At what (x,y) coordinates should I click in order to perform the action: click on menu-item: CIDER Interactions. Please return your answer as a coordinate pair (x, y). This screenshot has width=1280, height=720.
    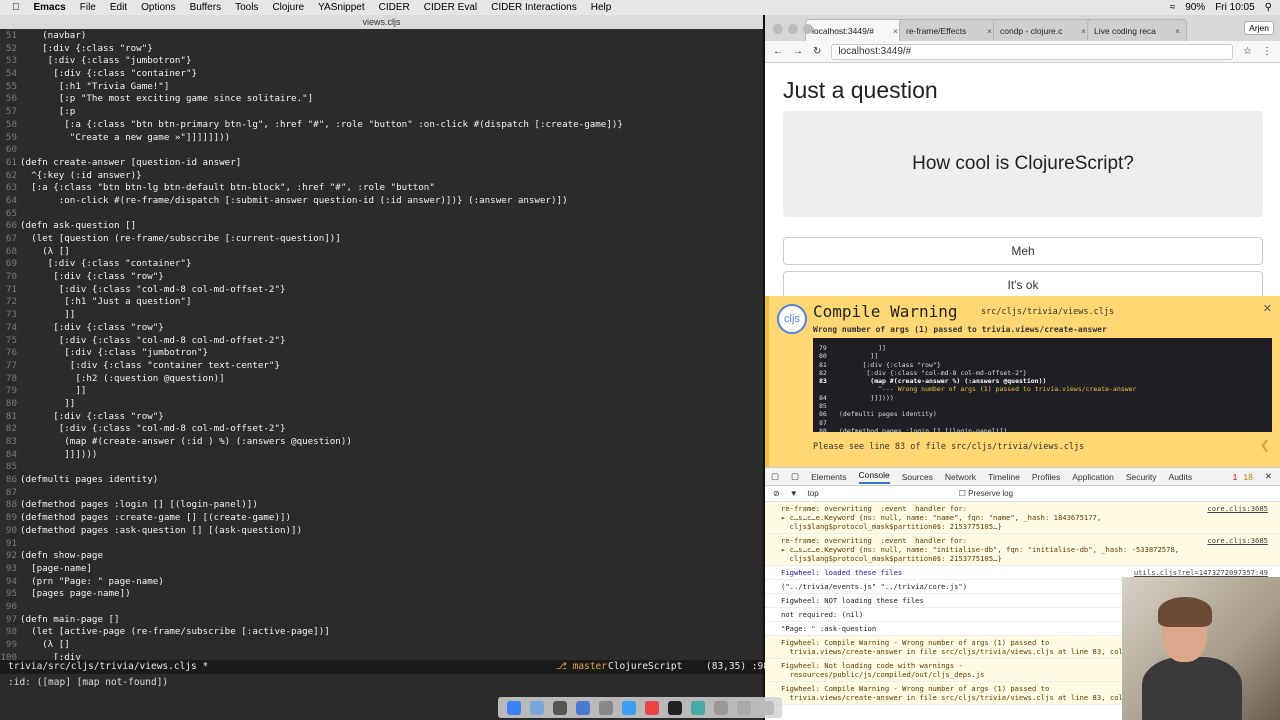
    Looking at the image, I should click on (534, 7).